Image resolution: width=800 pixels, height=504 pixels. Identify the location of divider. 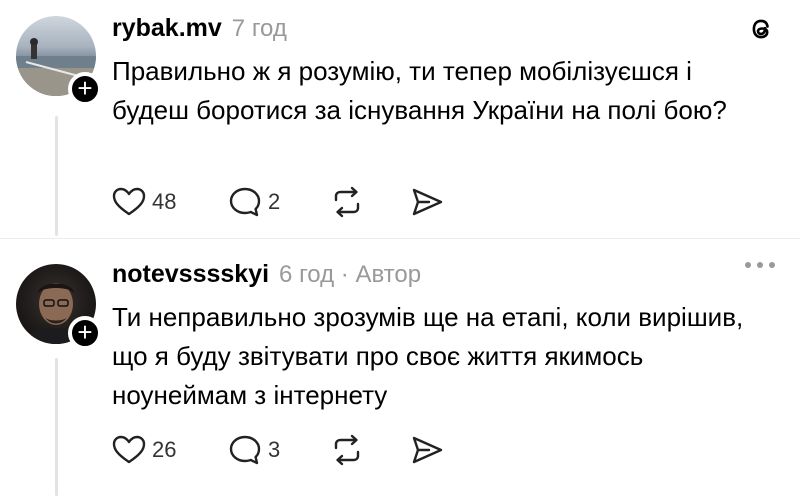
(400, 238).